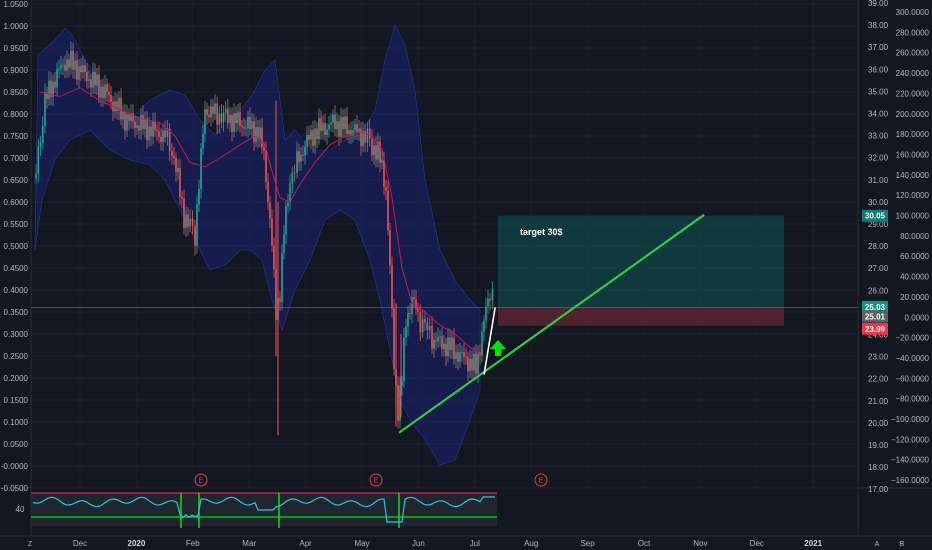 This screenshot has height=550, width=932. What do you see at coordinates (914, 297) in the screenshot?
I see `oscillator-axis-tick: 20.0000` at bounding box center [914, 297].